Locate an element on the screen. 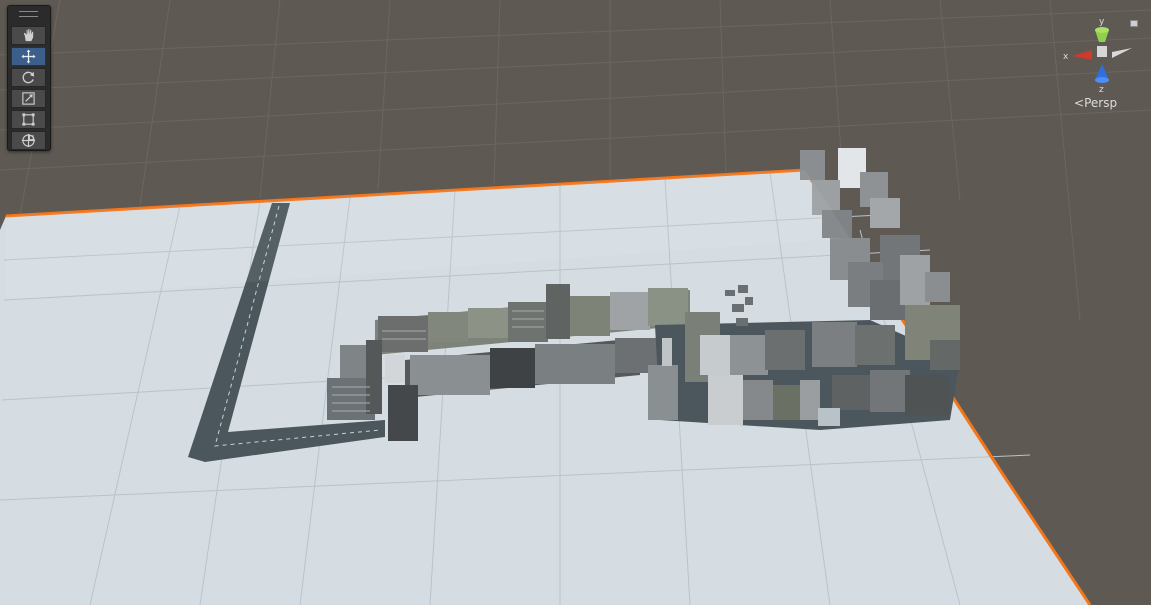  perspective-icon: < is located at coordinates (1079, 103).